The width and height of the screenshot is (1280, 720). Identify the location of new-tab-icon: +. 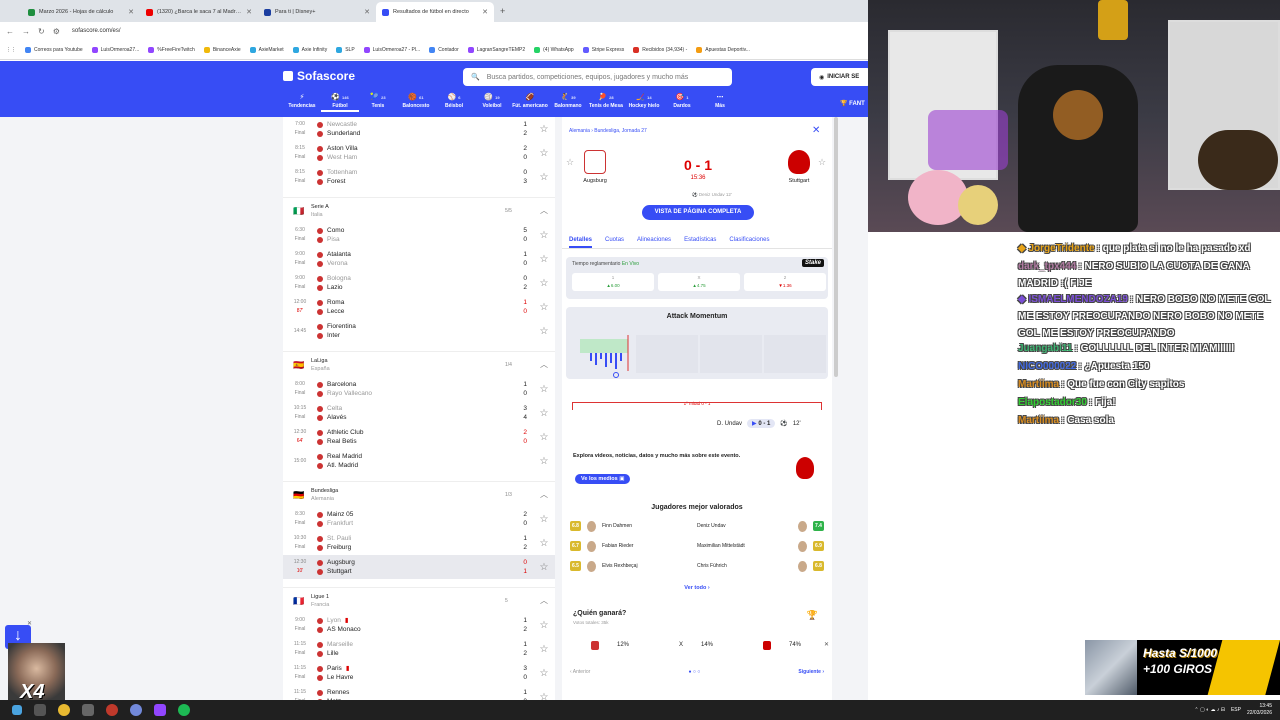
(502, 11).